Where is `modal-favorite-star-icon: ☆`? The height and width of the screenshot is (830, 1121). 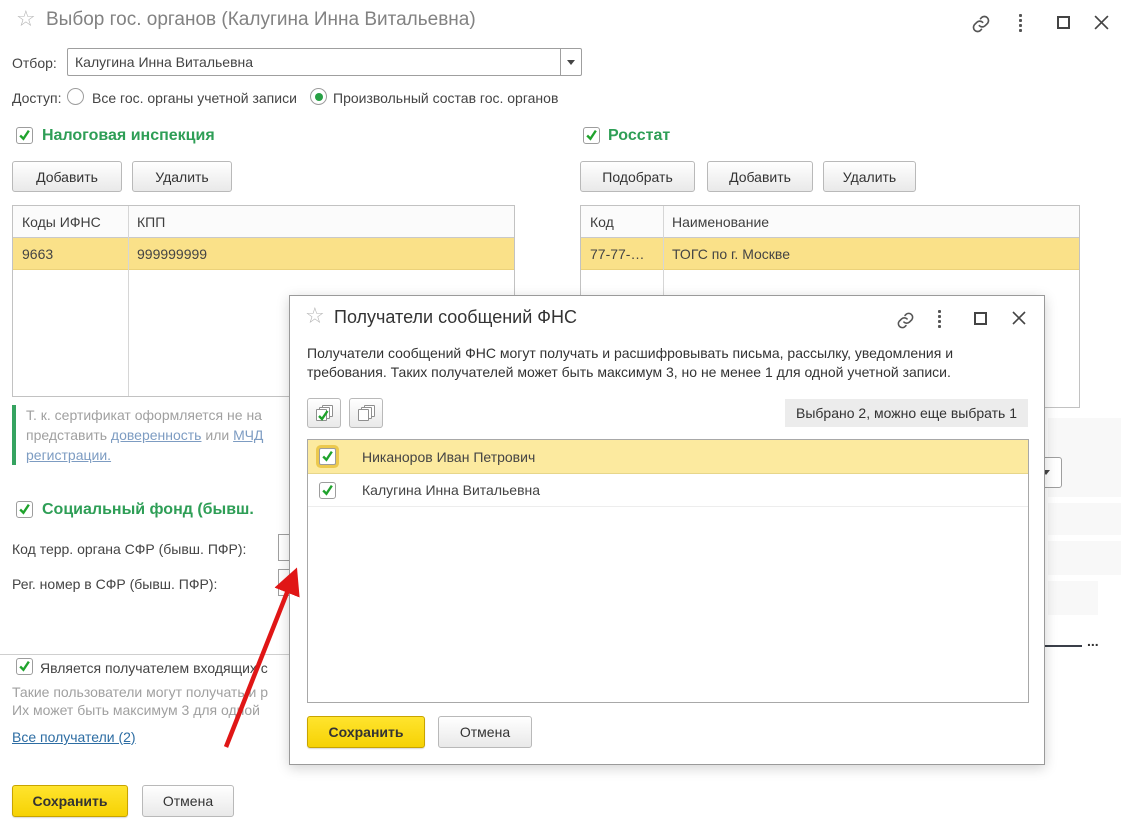 modal-favorite-star-icon: ☆ is located at coordinates (315, 316).